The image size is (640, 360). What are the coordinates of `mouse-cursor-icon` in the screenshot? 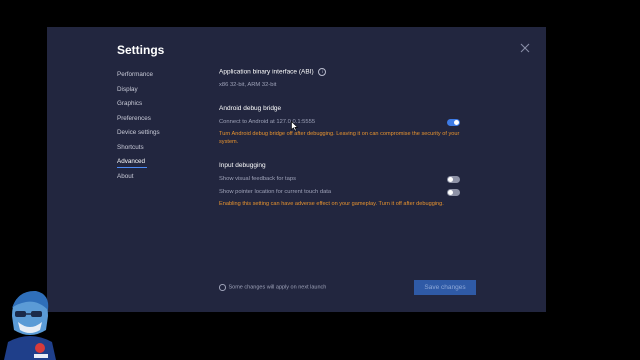 It's located at (295, 126).